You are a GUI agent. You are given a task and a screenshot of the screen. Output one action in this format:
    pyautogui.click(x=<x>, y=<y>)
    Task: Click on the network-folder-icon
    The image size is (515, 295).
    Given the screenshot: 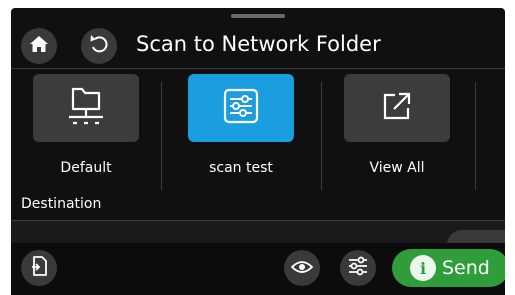 What is the action you would take?
    pyautogui.click(x=86, y=108)
    